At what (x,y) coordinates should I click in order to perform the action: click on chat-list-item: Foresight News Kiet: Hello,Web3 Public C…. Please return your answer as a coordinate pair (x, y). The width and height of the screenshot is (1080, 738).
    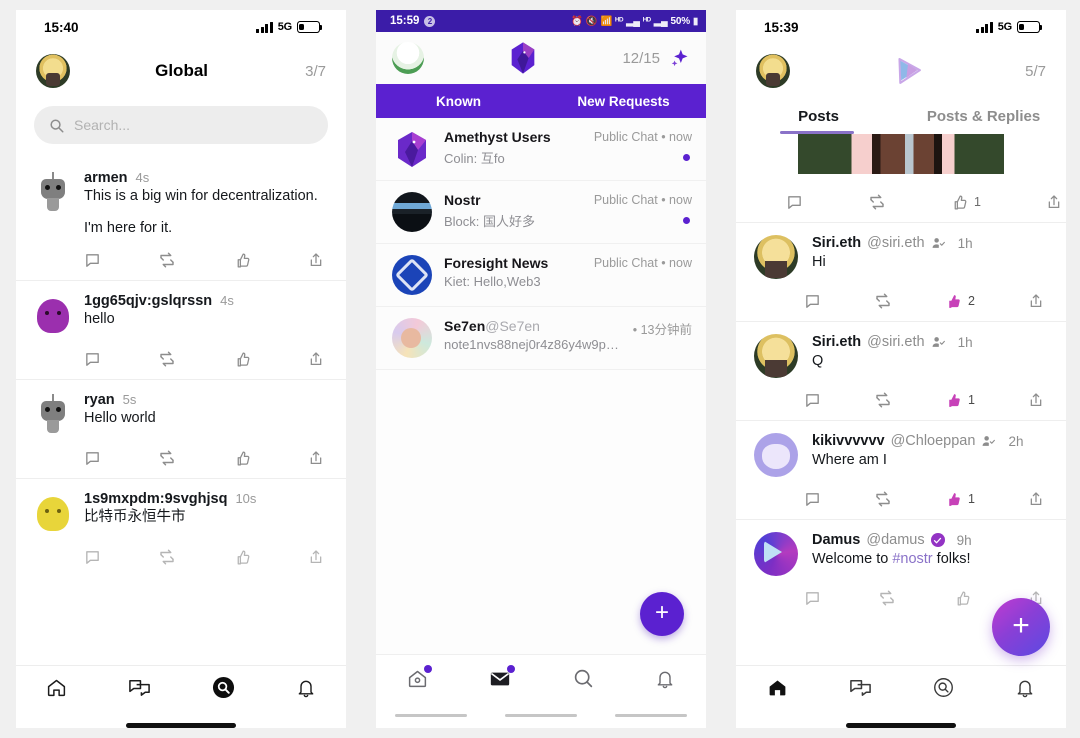
    Looking at the image, I should click on (541, 275).